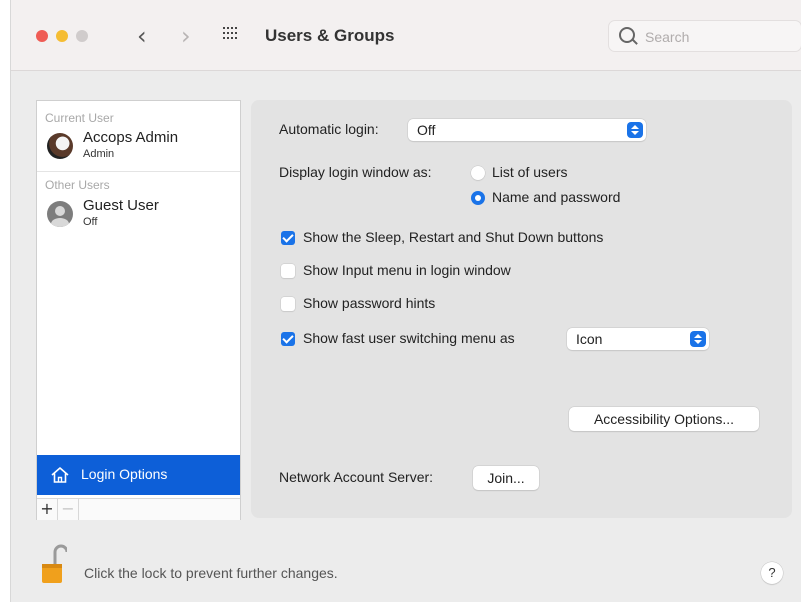 This screenshot has width=801, height=602. What do you see at coordinates (638, 339) in the screenshot?
I see `fast-switching-popup: Icon` at bounding box center [638, 339].